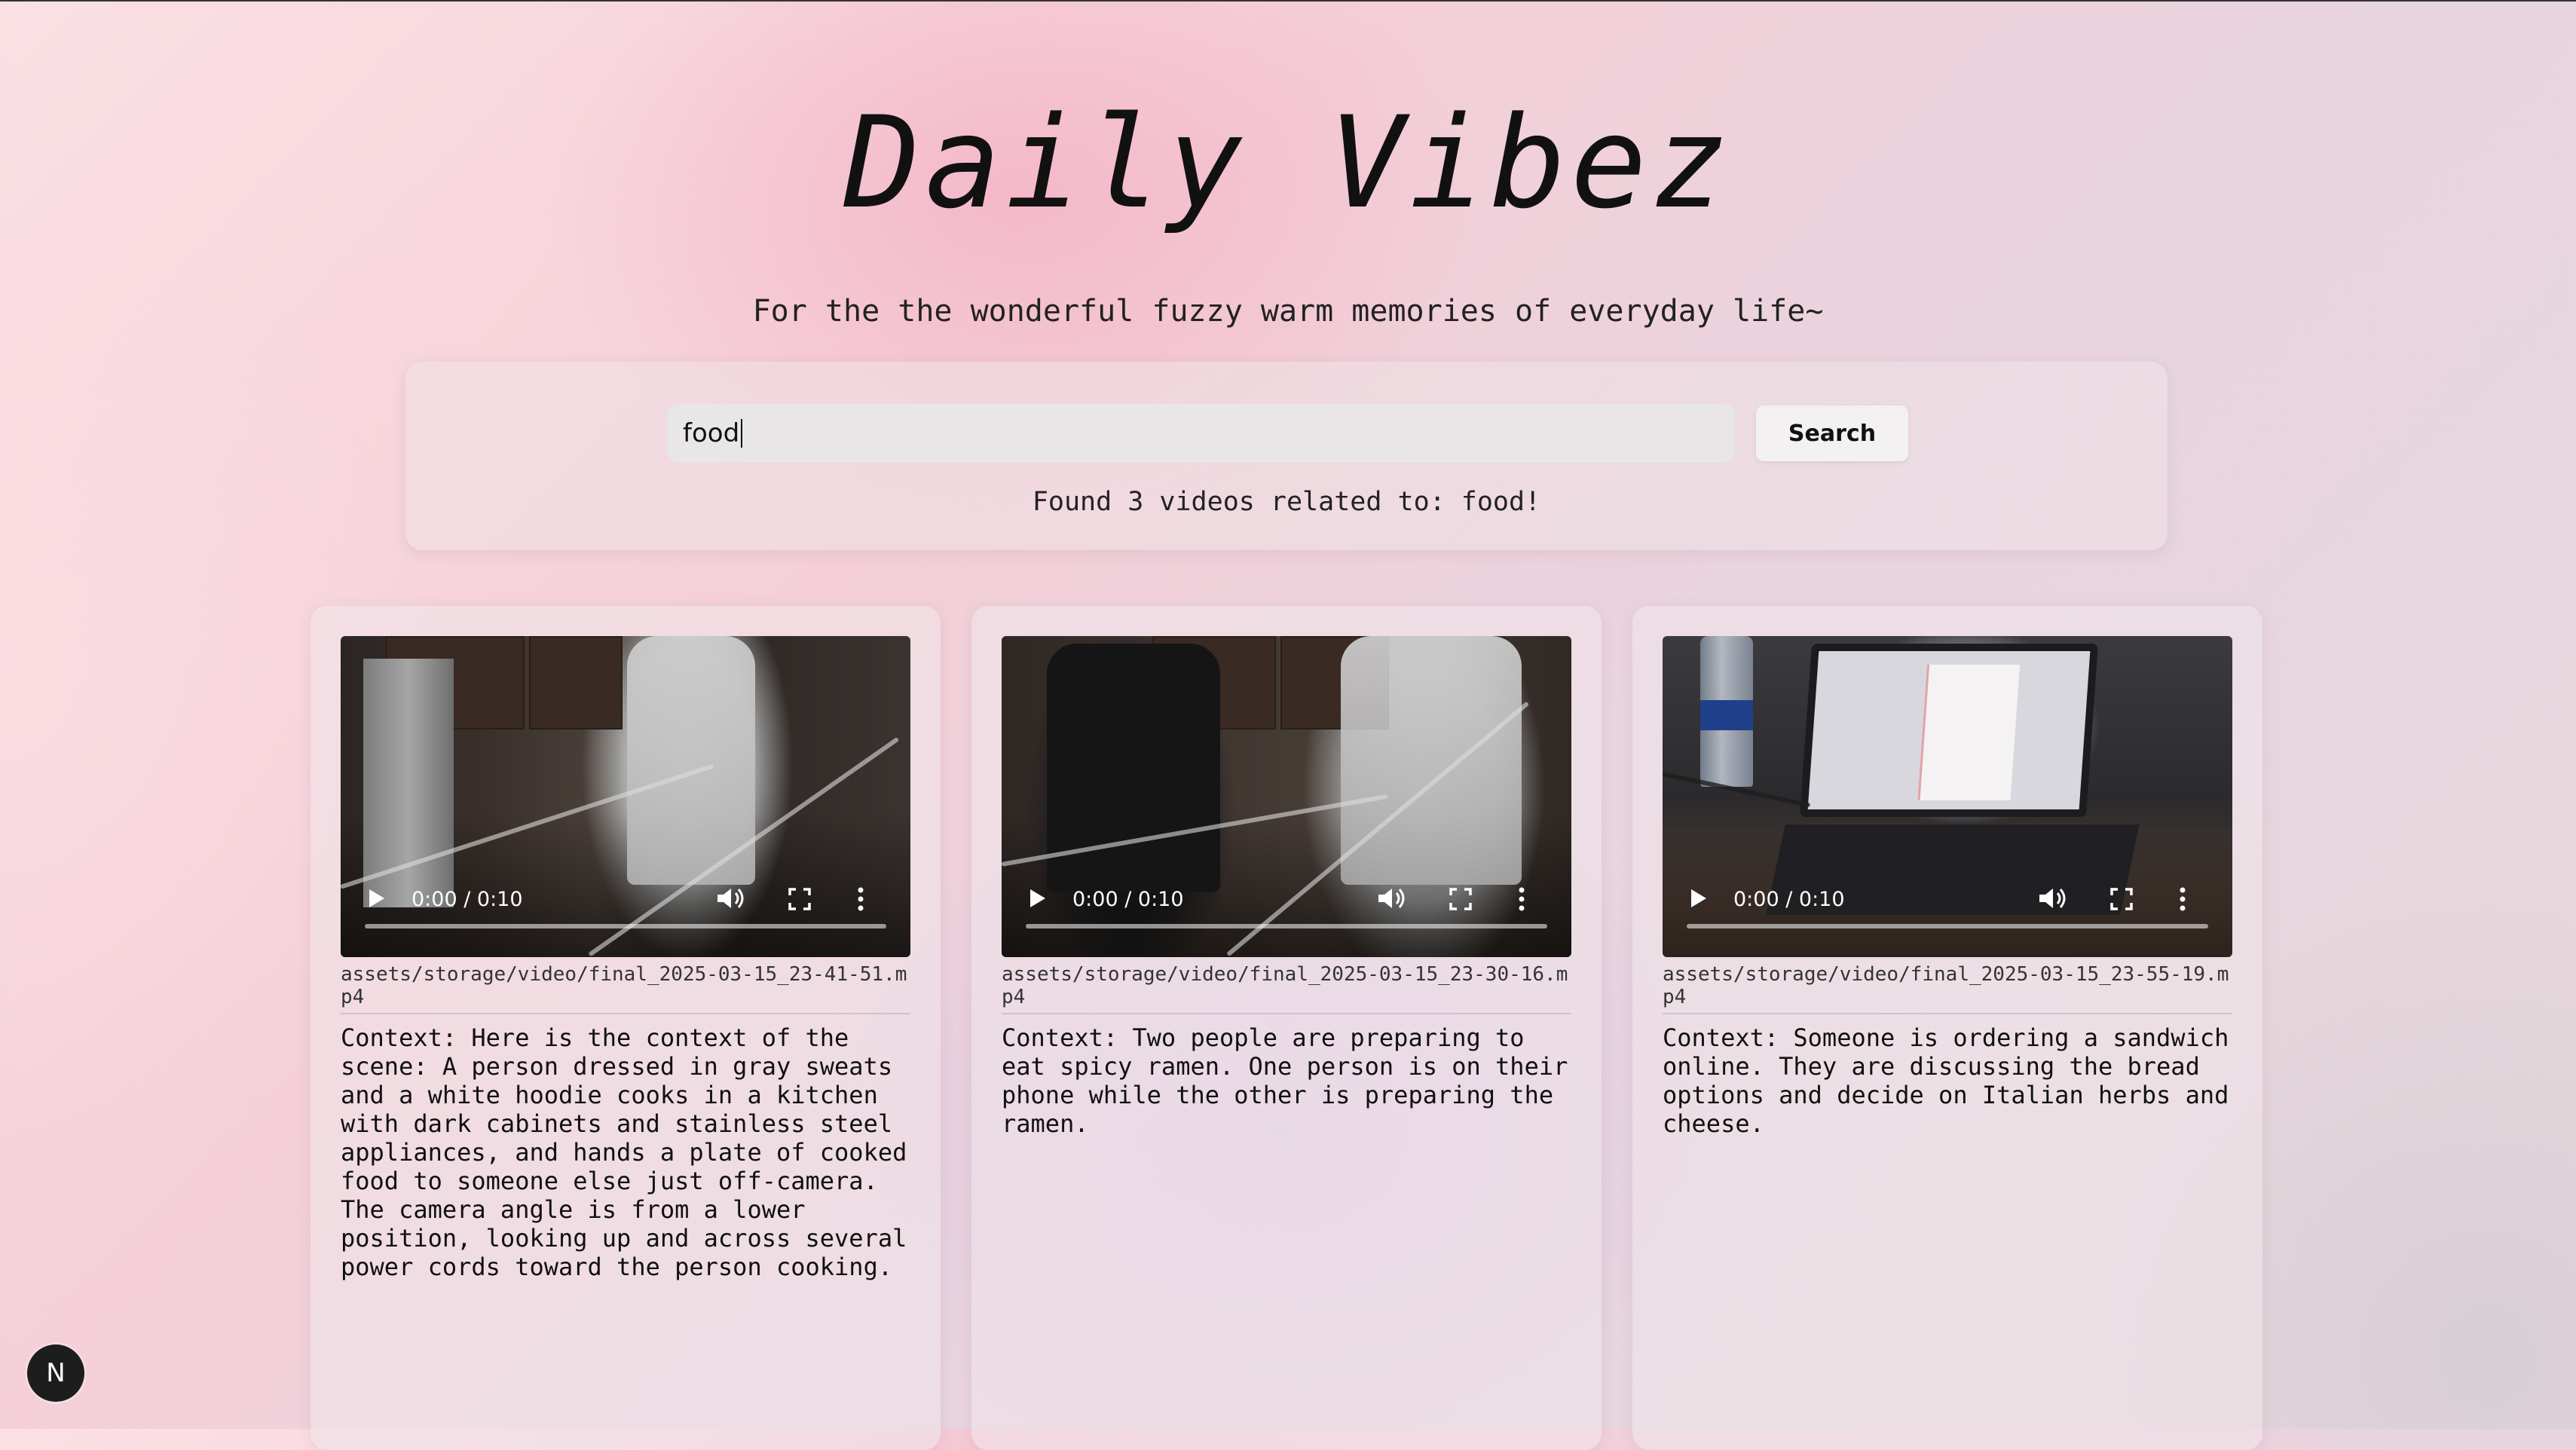 This screenshot has height=1450, width=2576. Describe the element at coordinates (1832, 433) in the screenshot. I see `search-button: Search` at that location.